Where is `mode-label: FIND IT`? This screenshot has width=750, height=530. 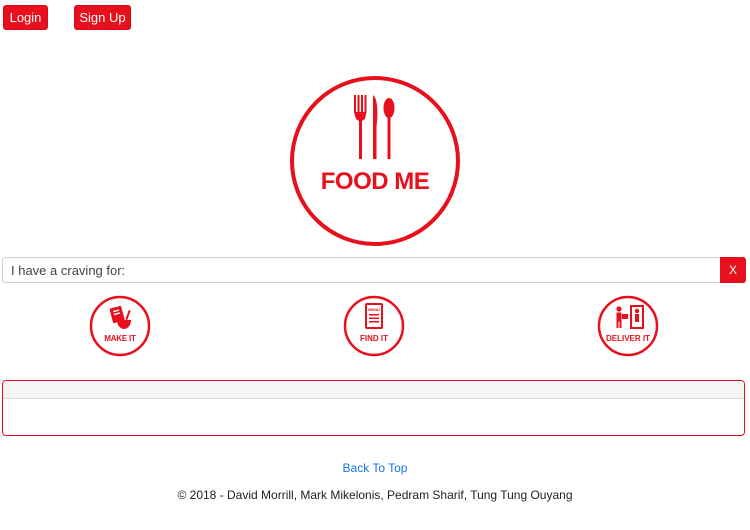
mode-label: FIND IT is located at coordinates (374, 338).